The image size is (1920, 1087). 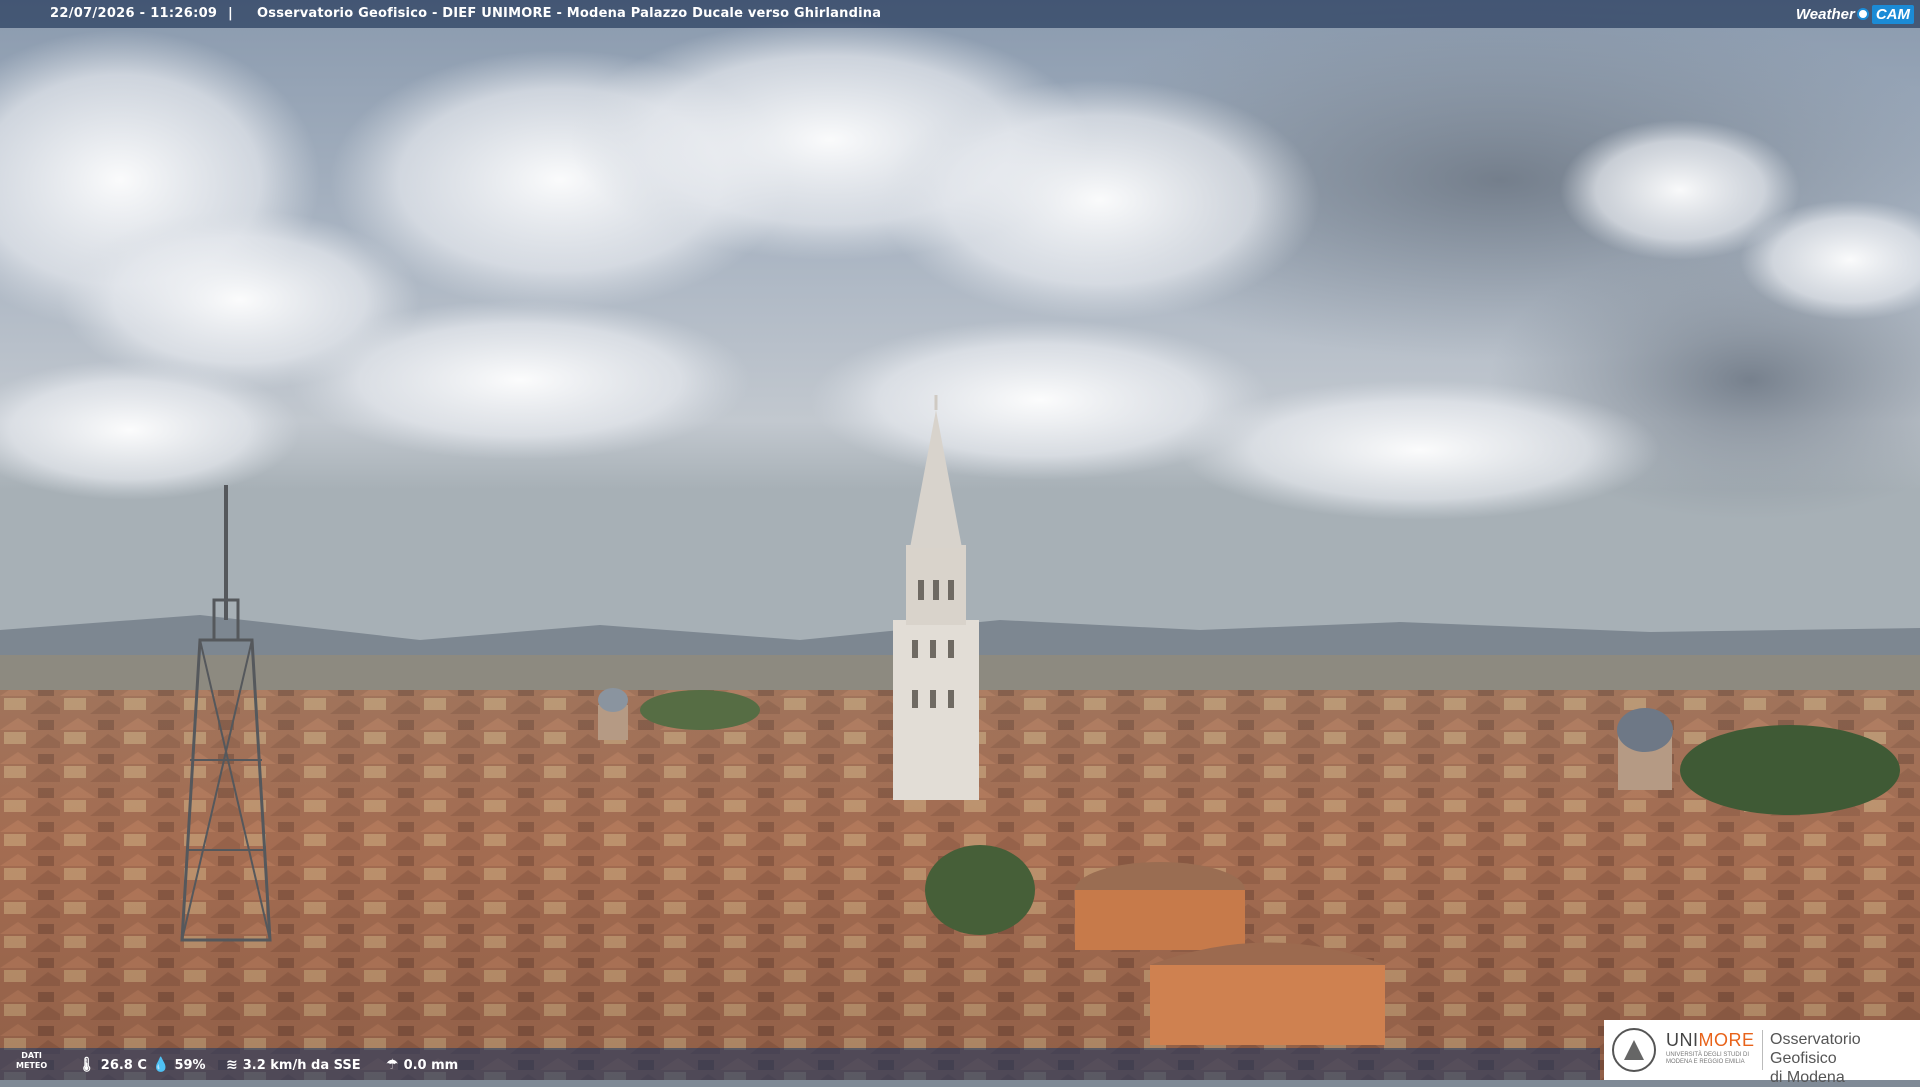 I want to click on rain-reading: ☂ 0.0 mm, so click(x=422, y=1065).